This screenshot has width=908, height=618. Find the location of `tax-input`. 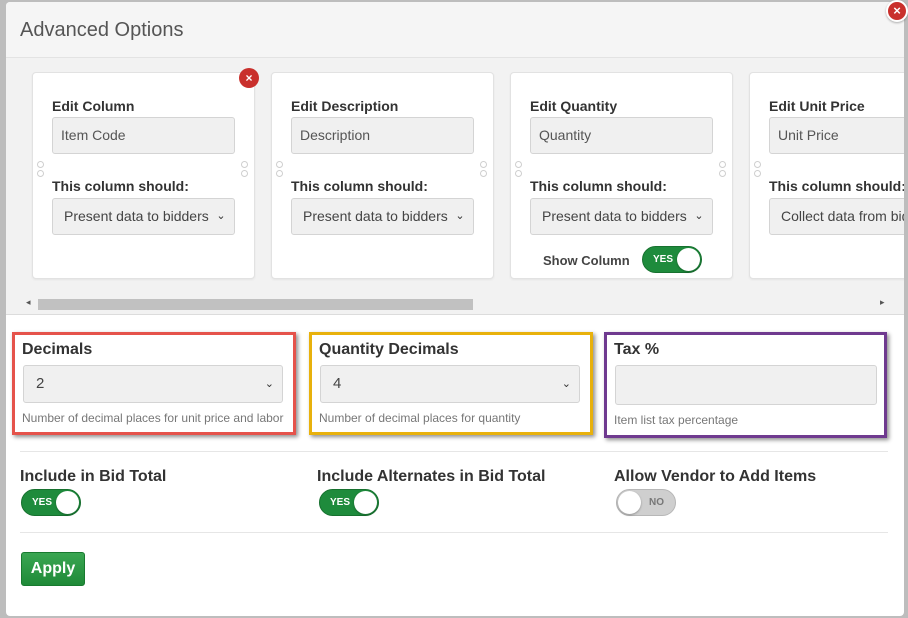

tax-input is located at coordinates (746, 385).